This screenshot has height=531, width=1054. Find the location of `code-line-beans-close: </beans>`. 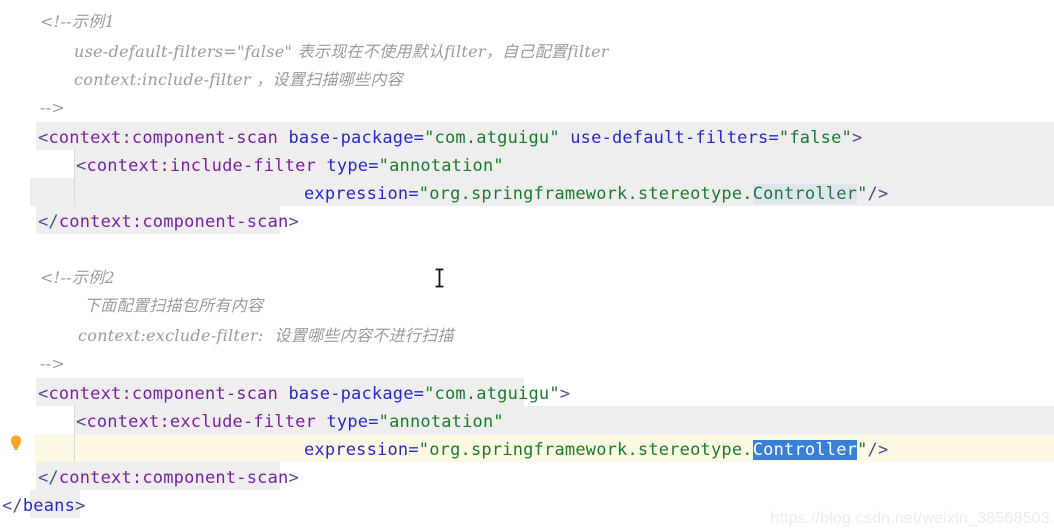

code-line-beans-close: </beans> is located at coordinates (44, 506).